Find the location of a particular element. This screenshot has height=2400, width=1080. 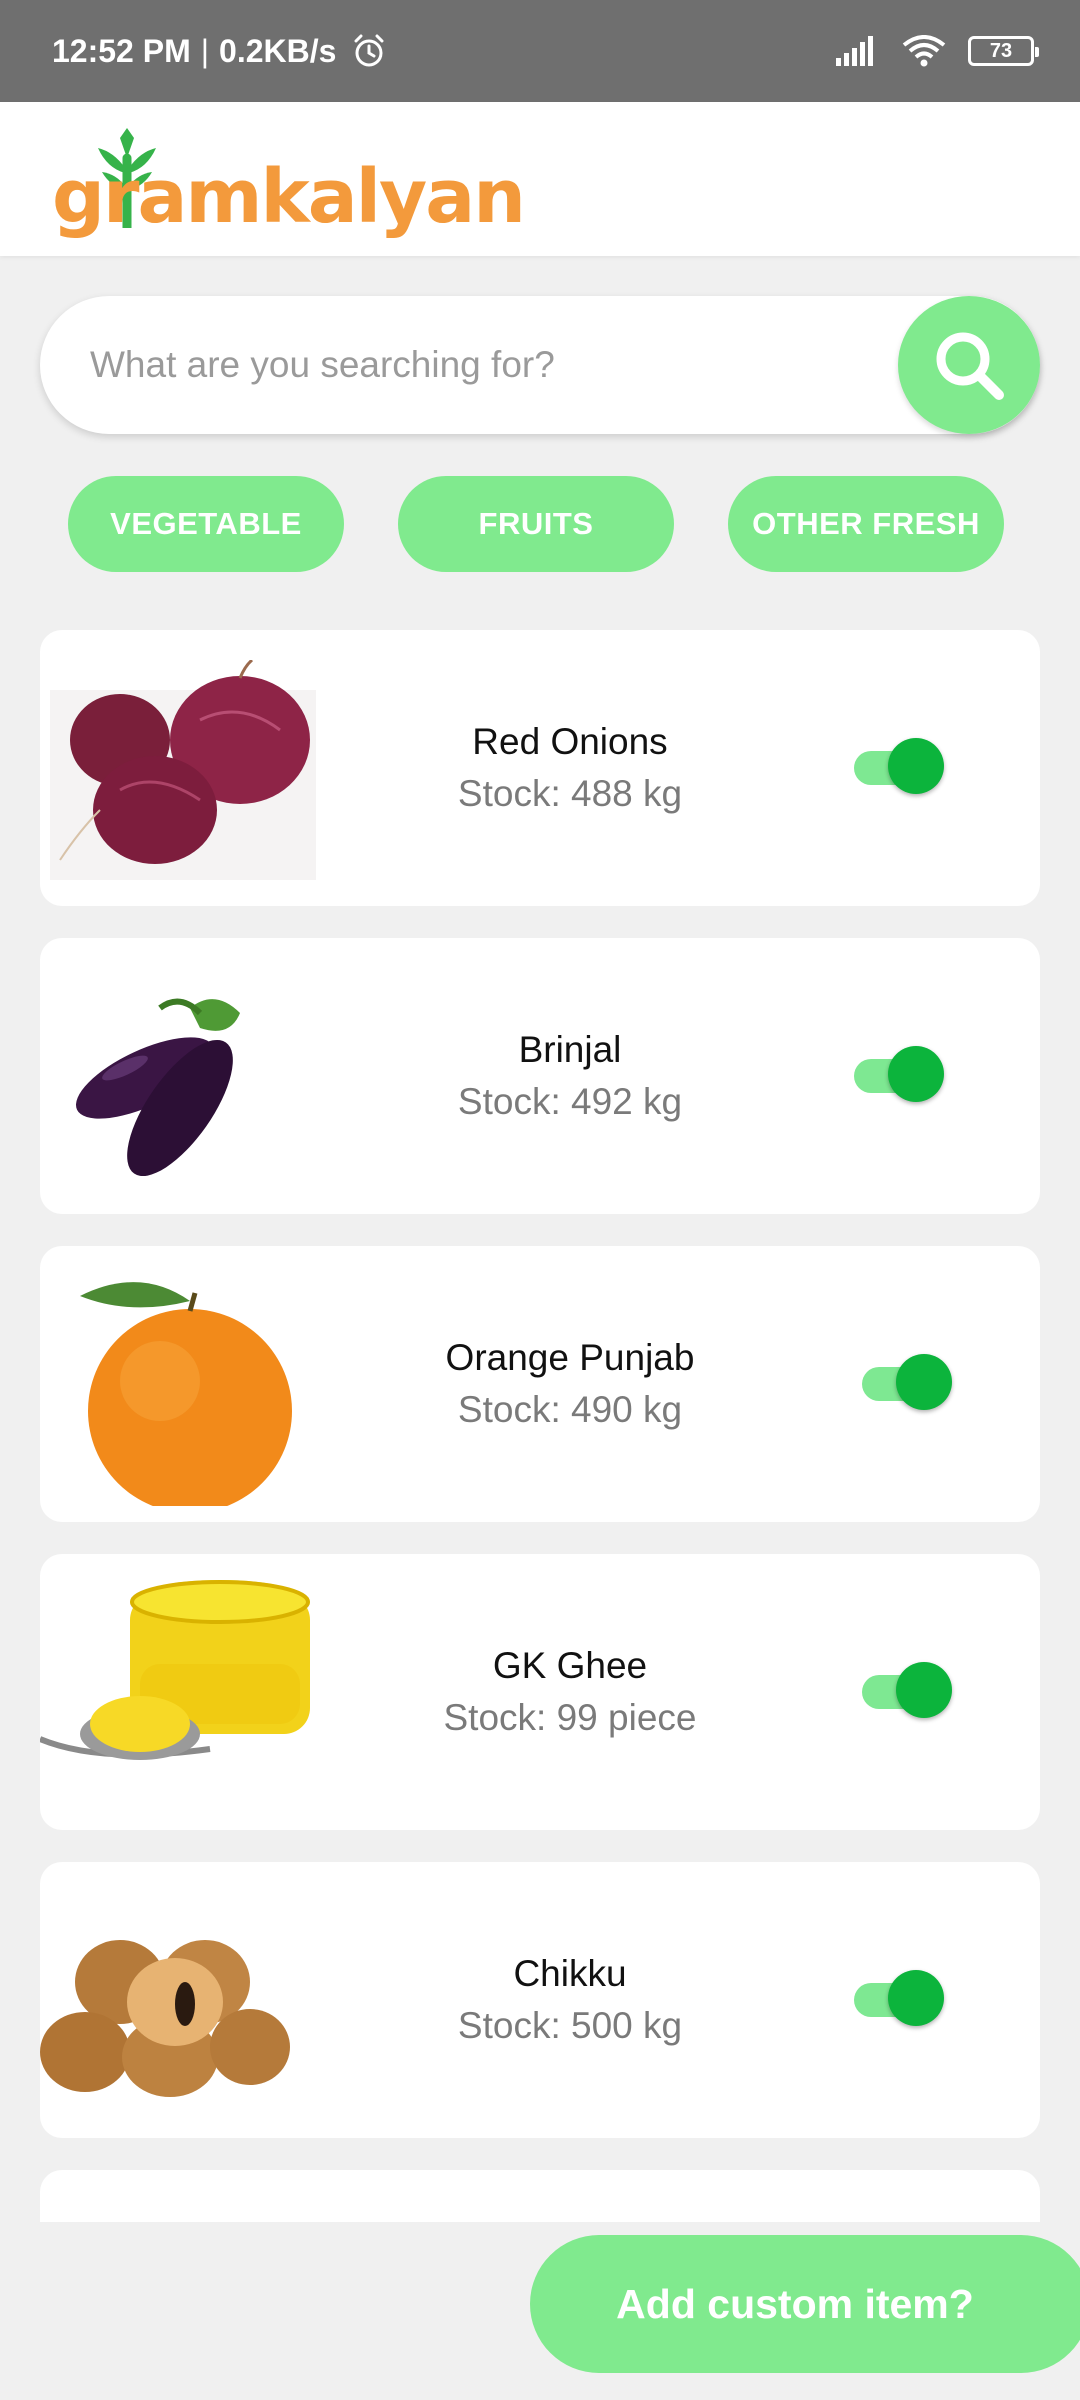

status-bar: 12:52 PM | 0.2KB/s 73 is located at coordinates (540, 51).